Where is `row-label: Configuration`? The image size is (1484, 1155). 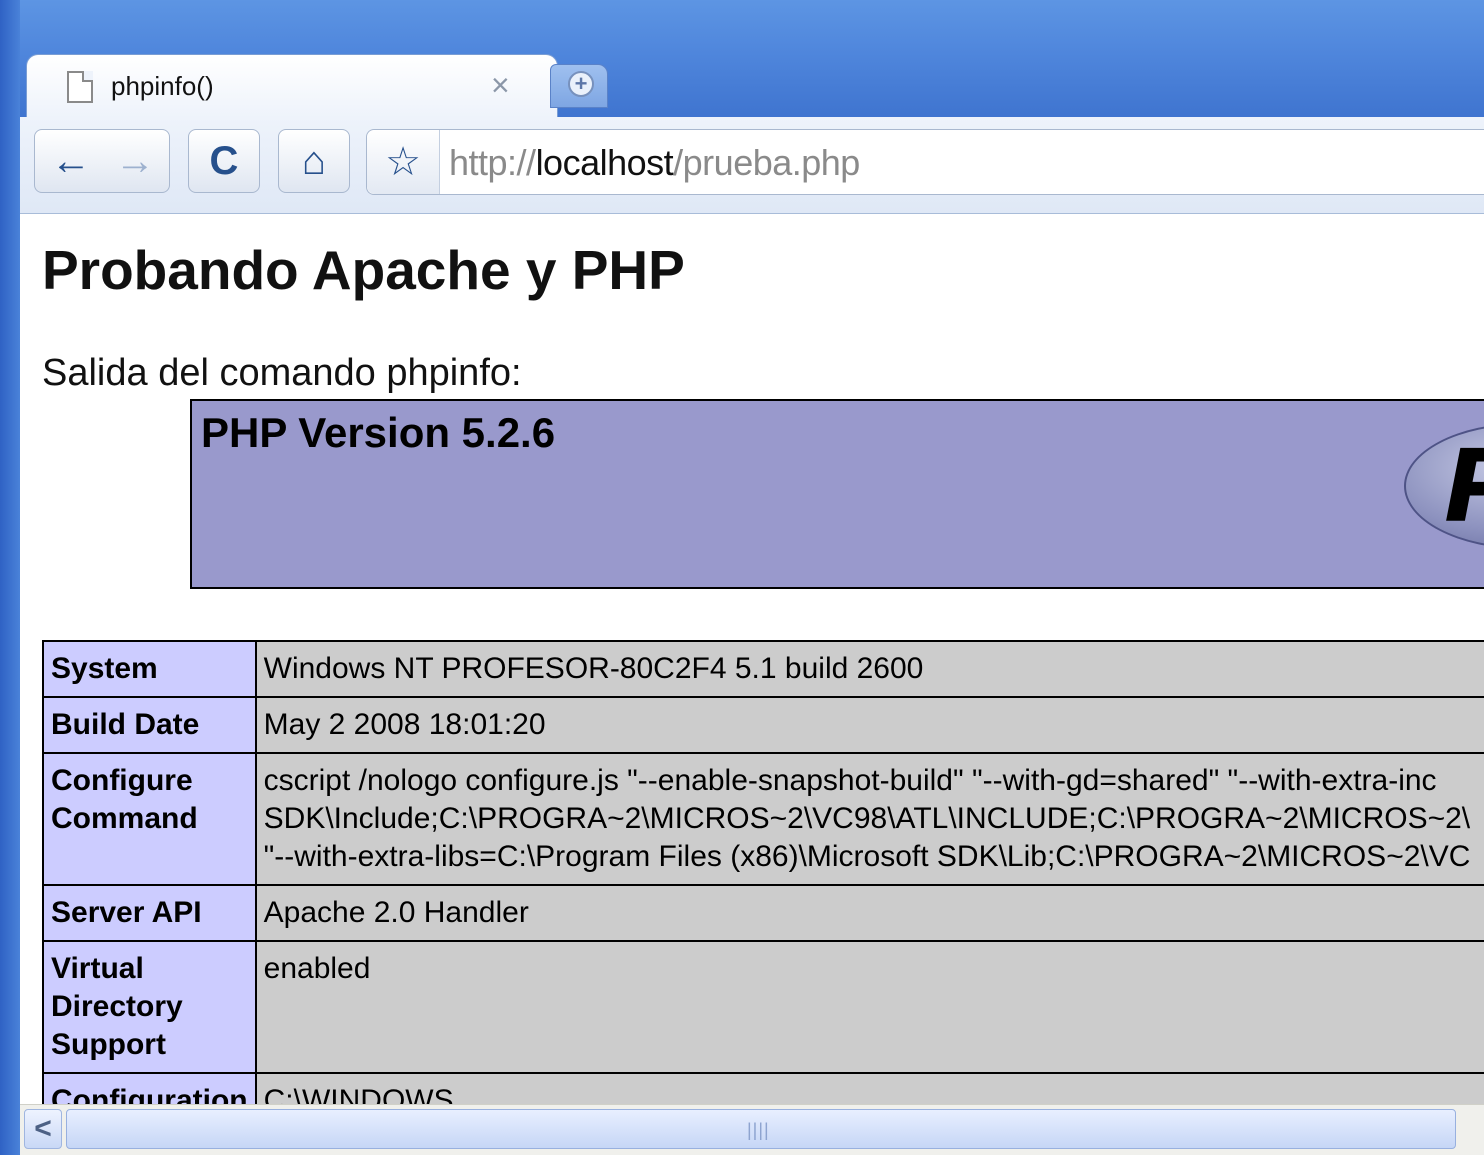 row-label: Configuration is located at coordinates (149, 1088).